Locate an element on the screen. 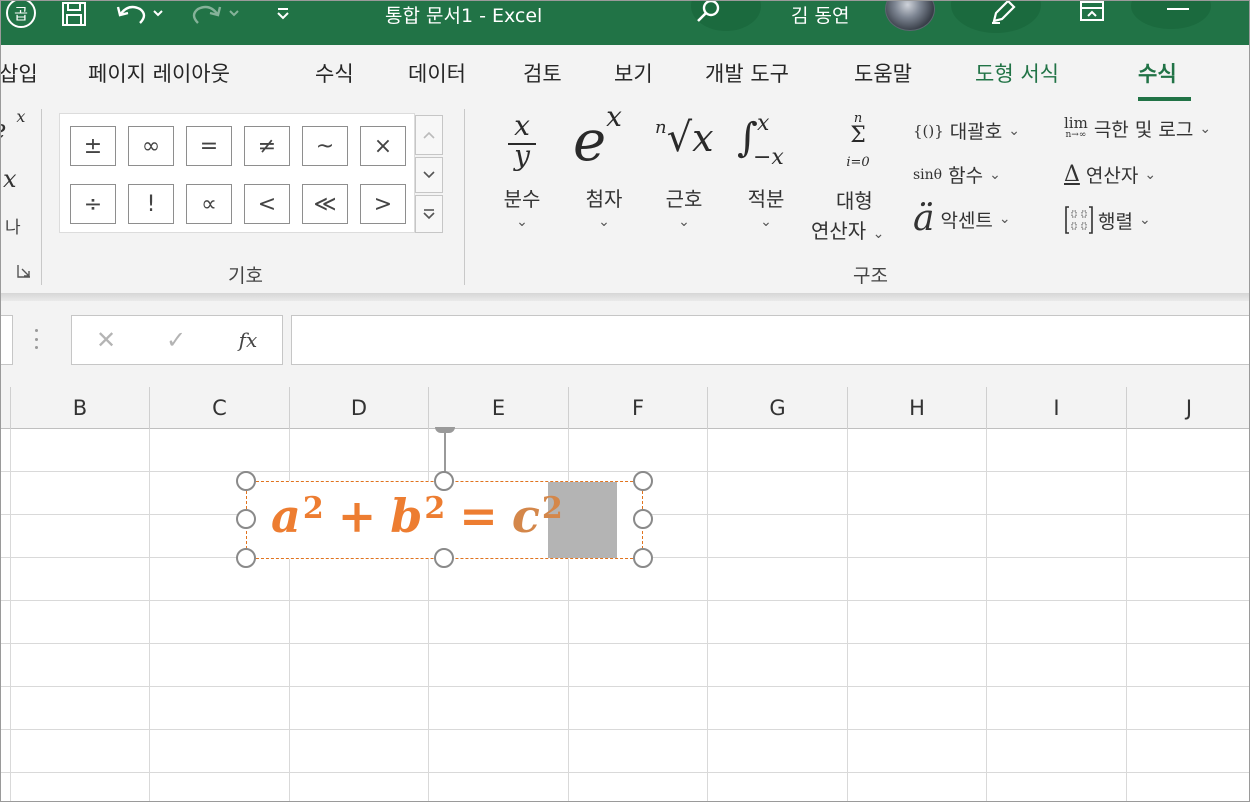 This screenshot has height=802, width=1250. touch-mode-icon: 곱 is located at coordinates (21, 16).